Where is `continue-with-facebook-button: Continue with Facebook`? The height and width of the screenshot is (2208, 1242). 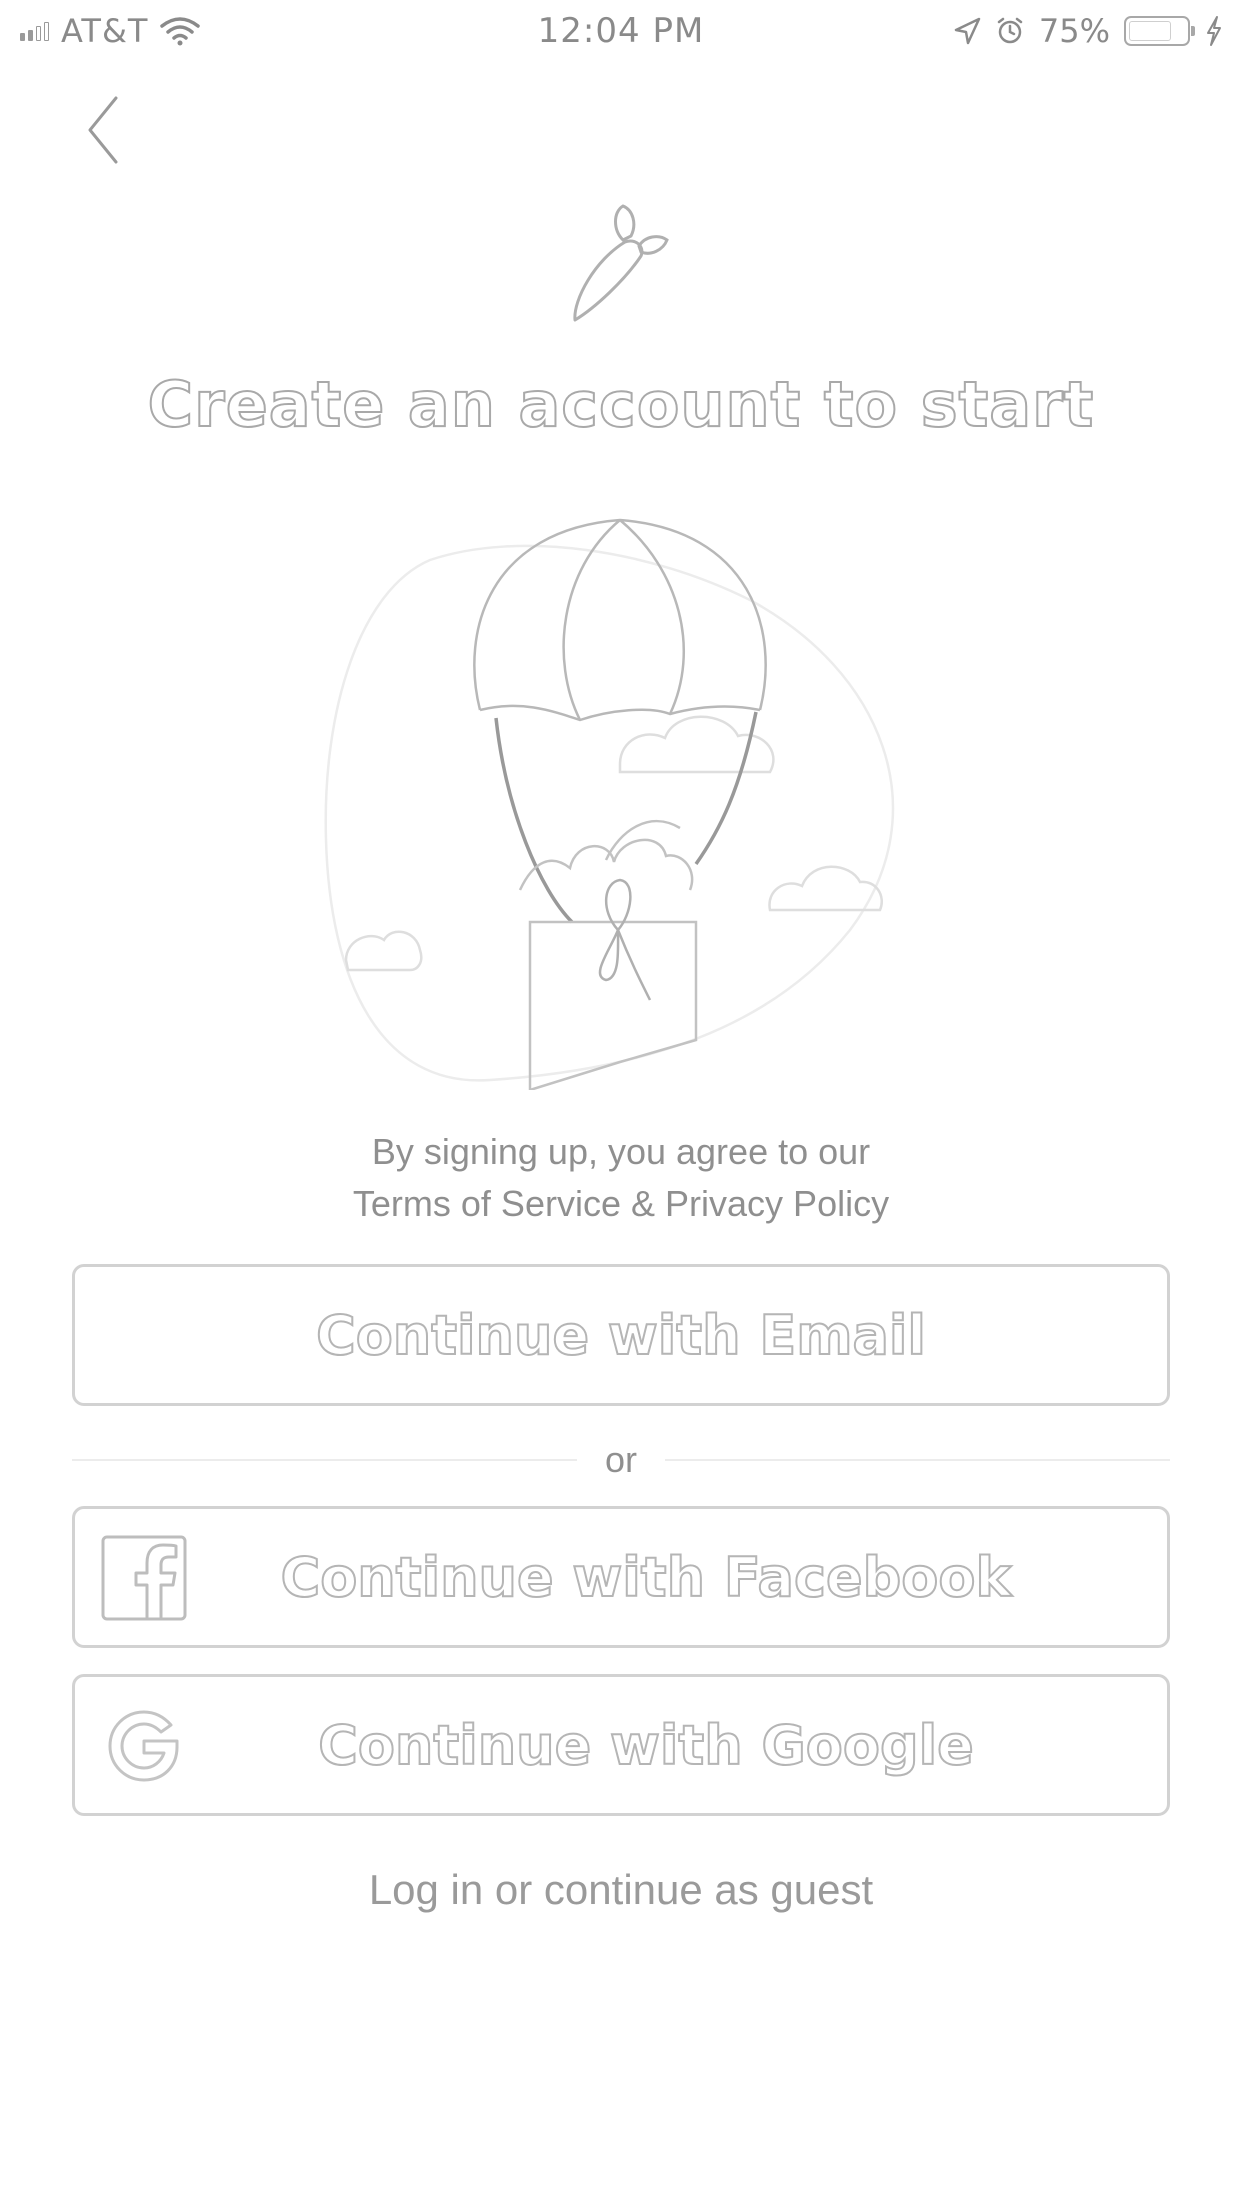
continue-with-facebook-button: Continue with Facebook is located at coordinates (621, 1577).